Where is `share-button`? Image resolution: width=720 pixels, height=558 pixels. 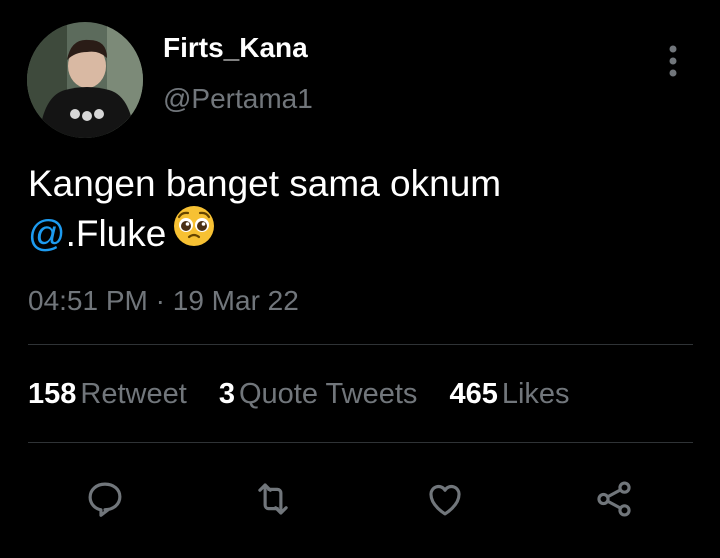 share-button is located at coordinates (614, 499).